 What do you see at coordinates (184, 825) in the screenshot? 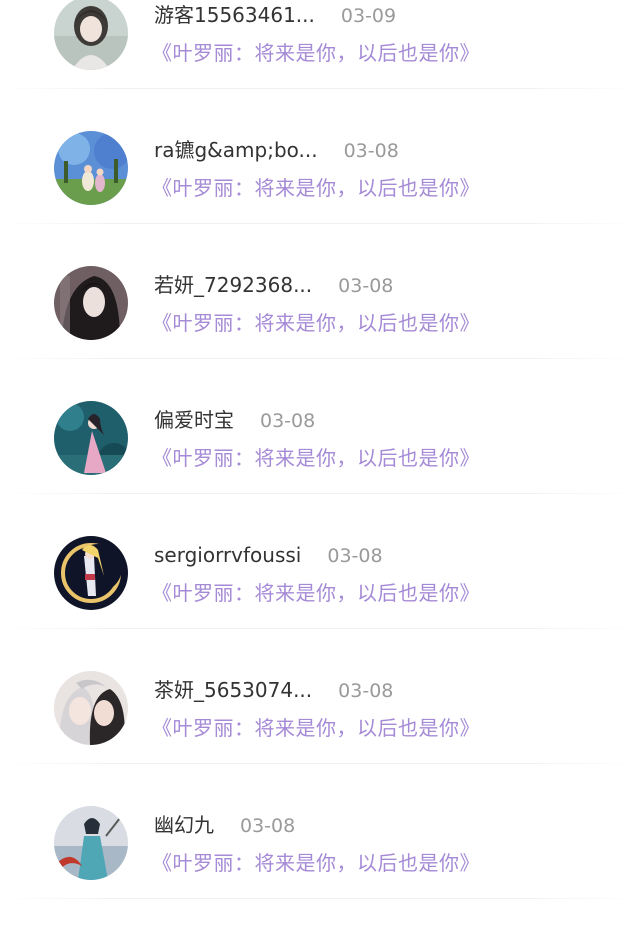
I see `username: 幽幻九` at bounding box center [184, 825].